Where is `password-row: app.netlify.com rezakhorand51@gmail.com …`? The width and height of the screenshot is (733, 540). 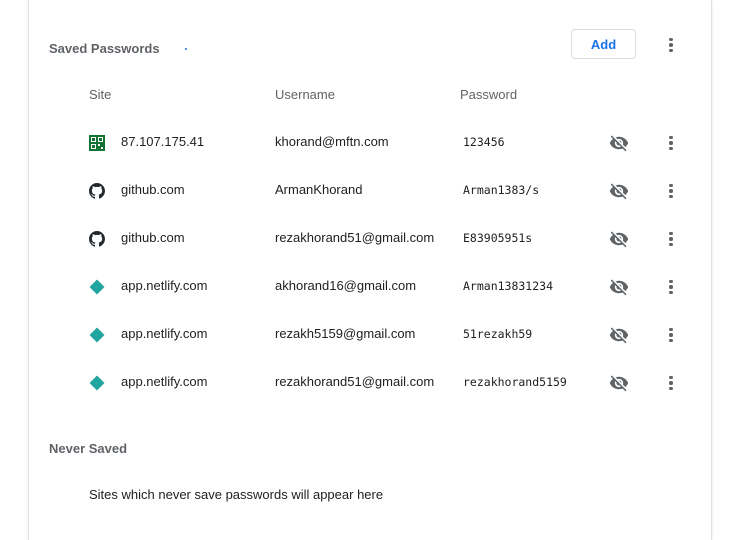 password-row: app.netlify.com rezakhorand51@gmail.com … is located at coordinates (370, 383).